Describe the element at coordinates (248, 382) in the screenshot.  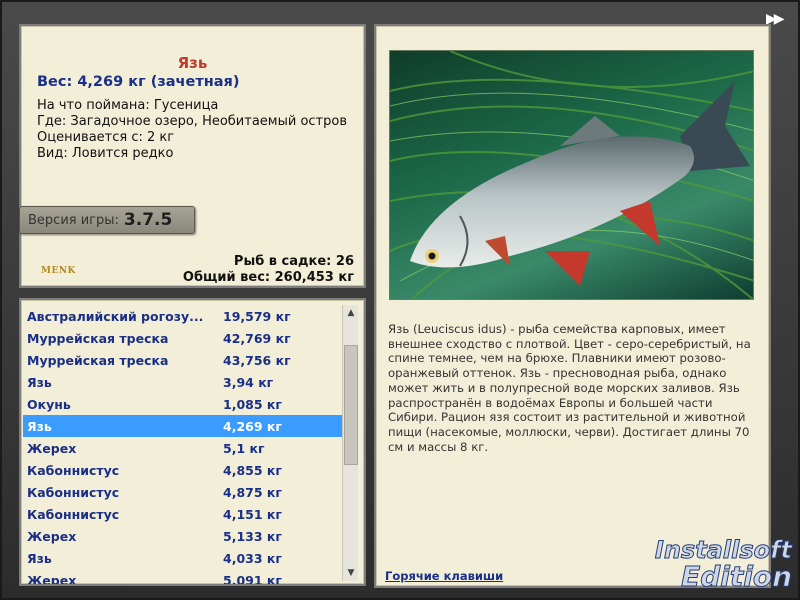
I see `catch-weight: 3,94 кг` at that location.